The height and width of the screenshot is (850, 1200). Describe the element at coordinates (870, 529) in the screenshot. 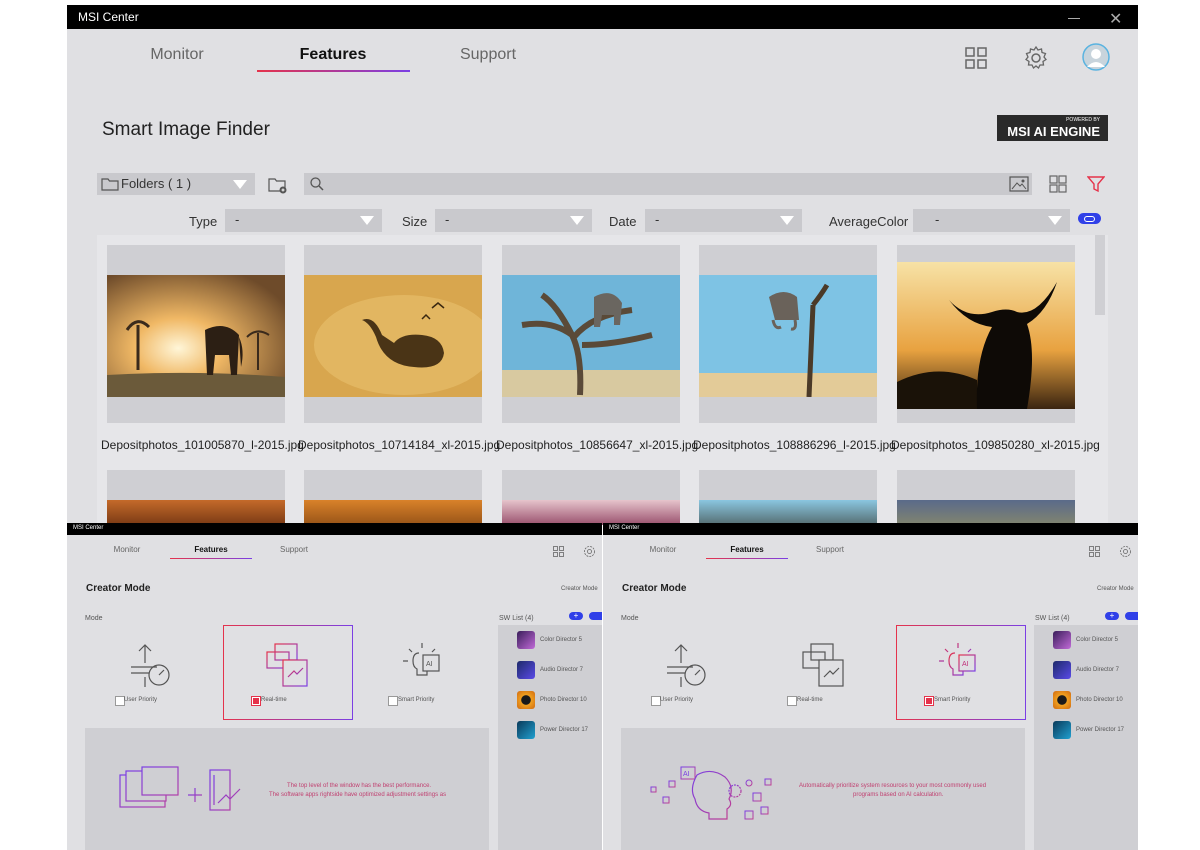

I see `title-bar: MSI Center` at that location.